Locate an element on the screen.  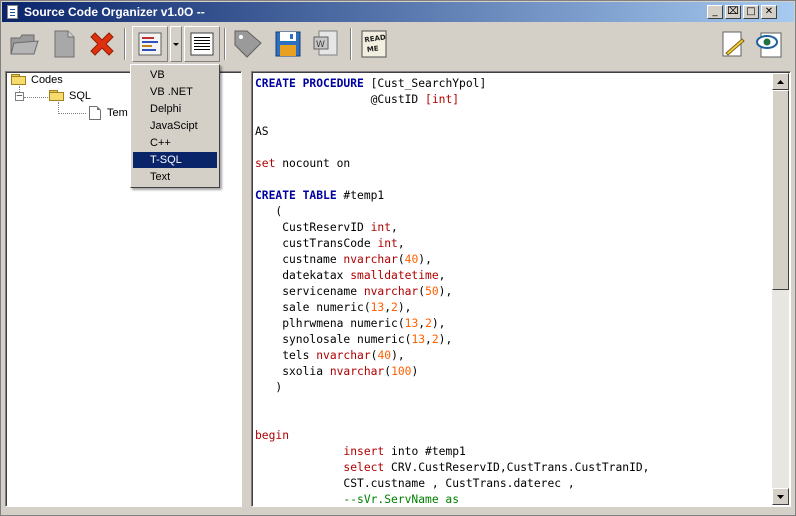
code-token: @CustID is located at coordinates (340, 99).